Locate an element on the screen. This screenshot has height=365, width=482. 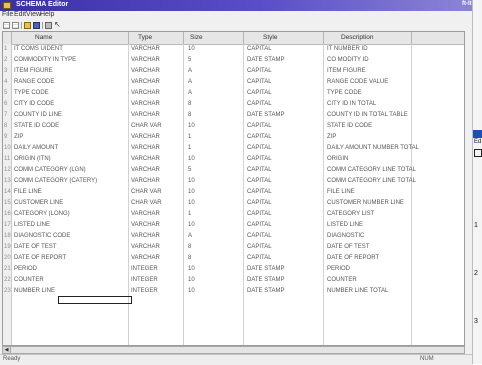
cell-description: LISTED LINE is located at coordinates (345, 225).